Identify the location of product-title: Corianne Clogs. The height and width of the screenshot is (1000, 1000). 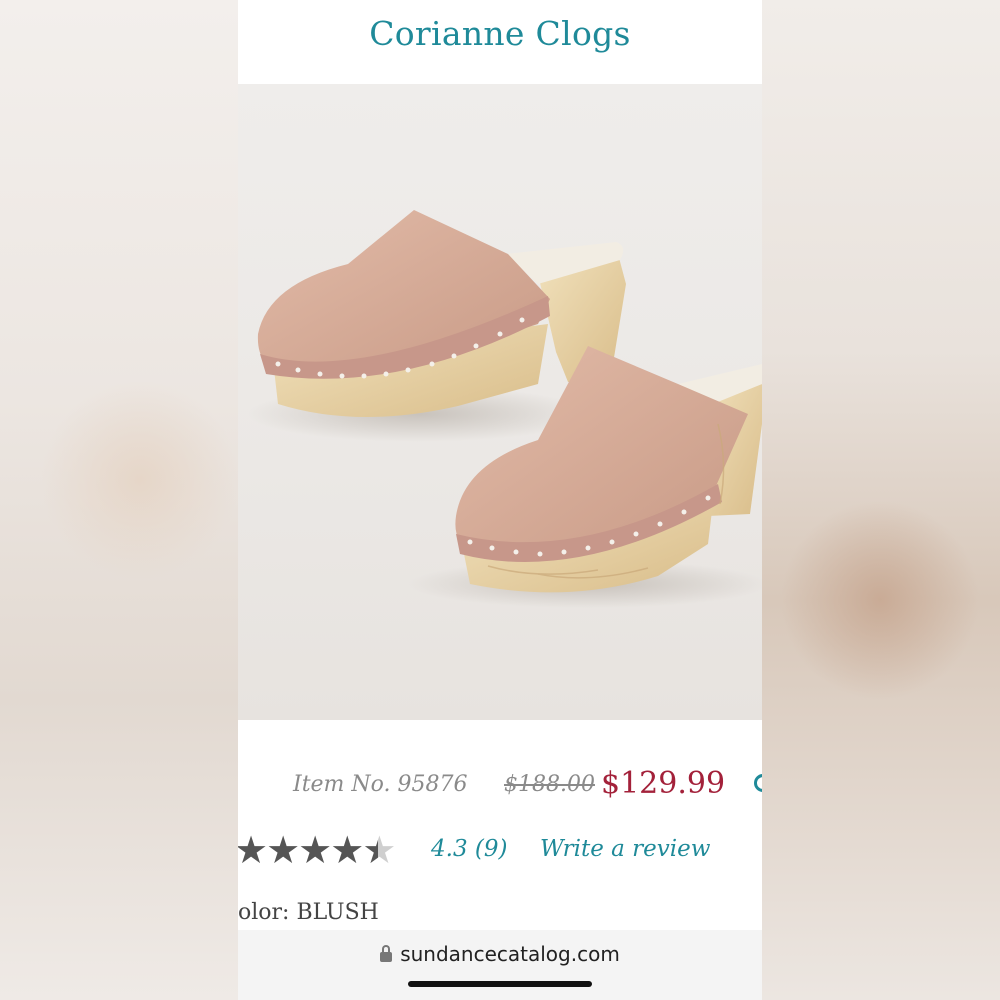
(500, 33).